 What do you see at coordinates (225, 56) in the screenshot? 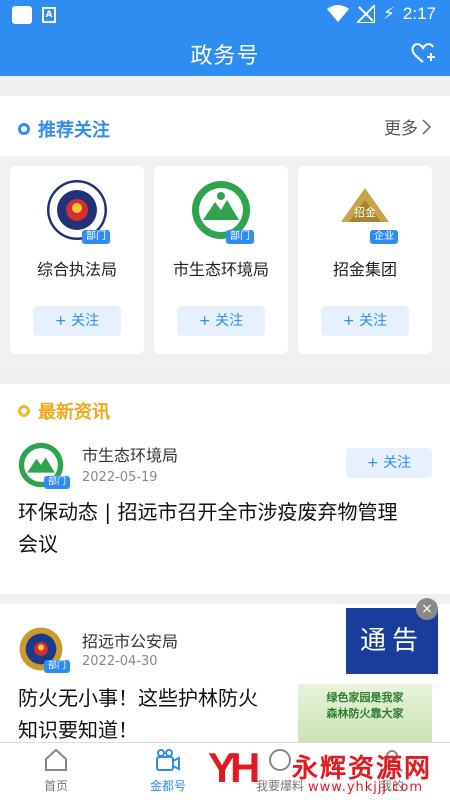
I see `page-title: 政务号` at bounding box center [225, 56].